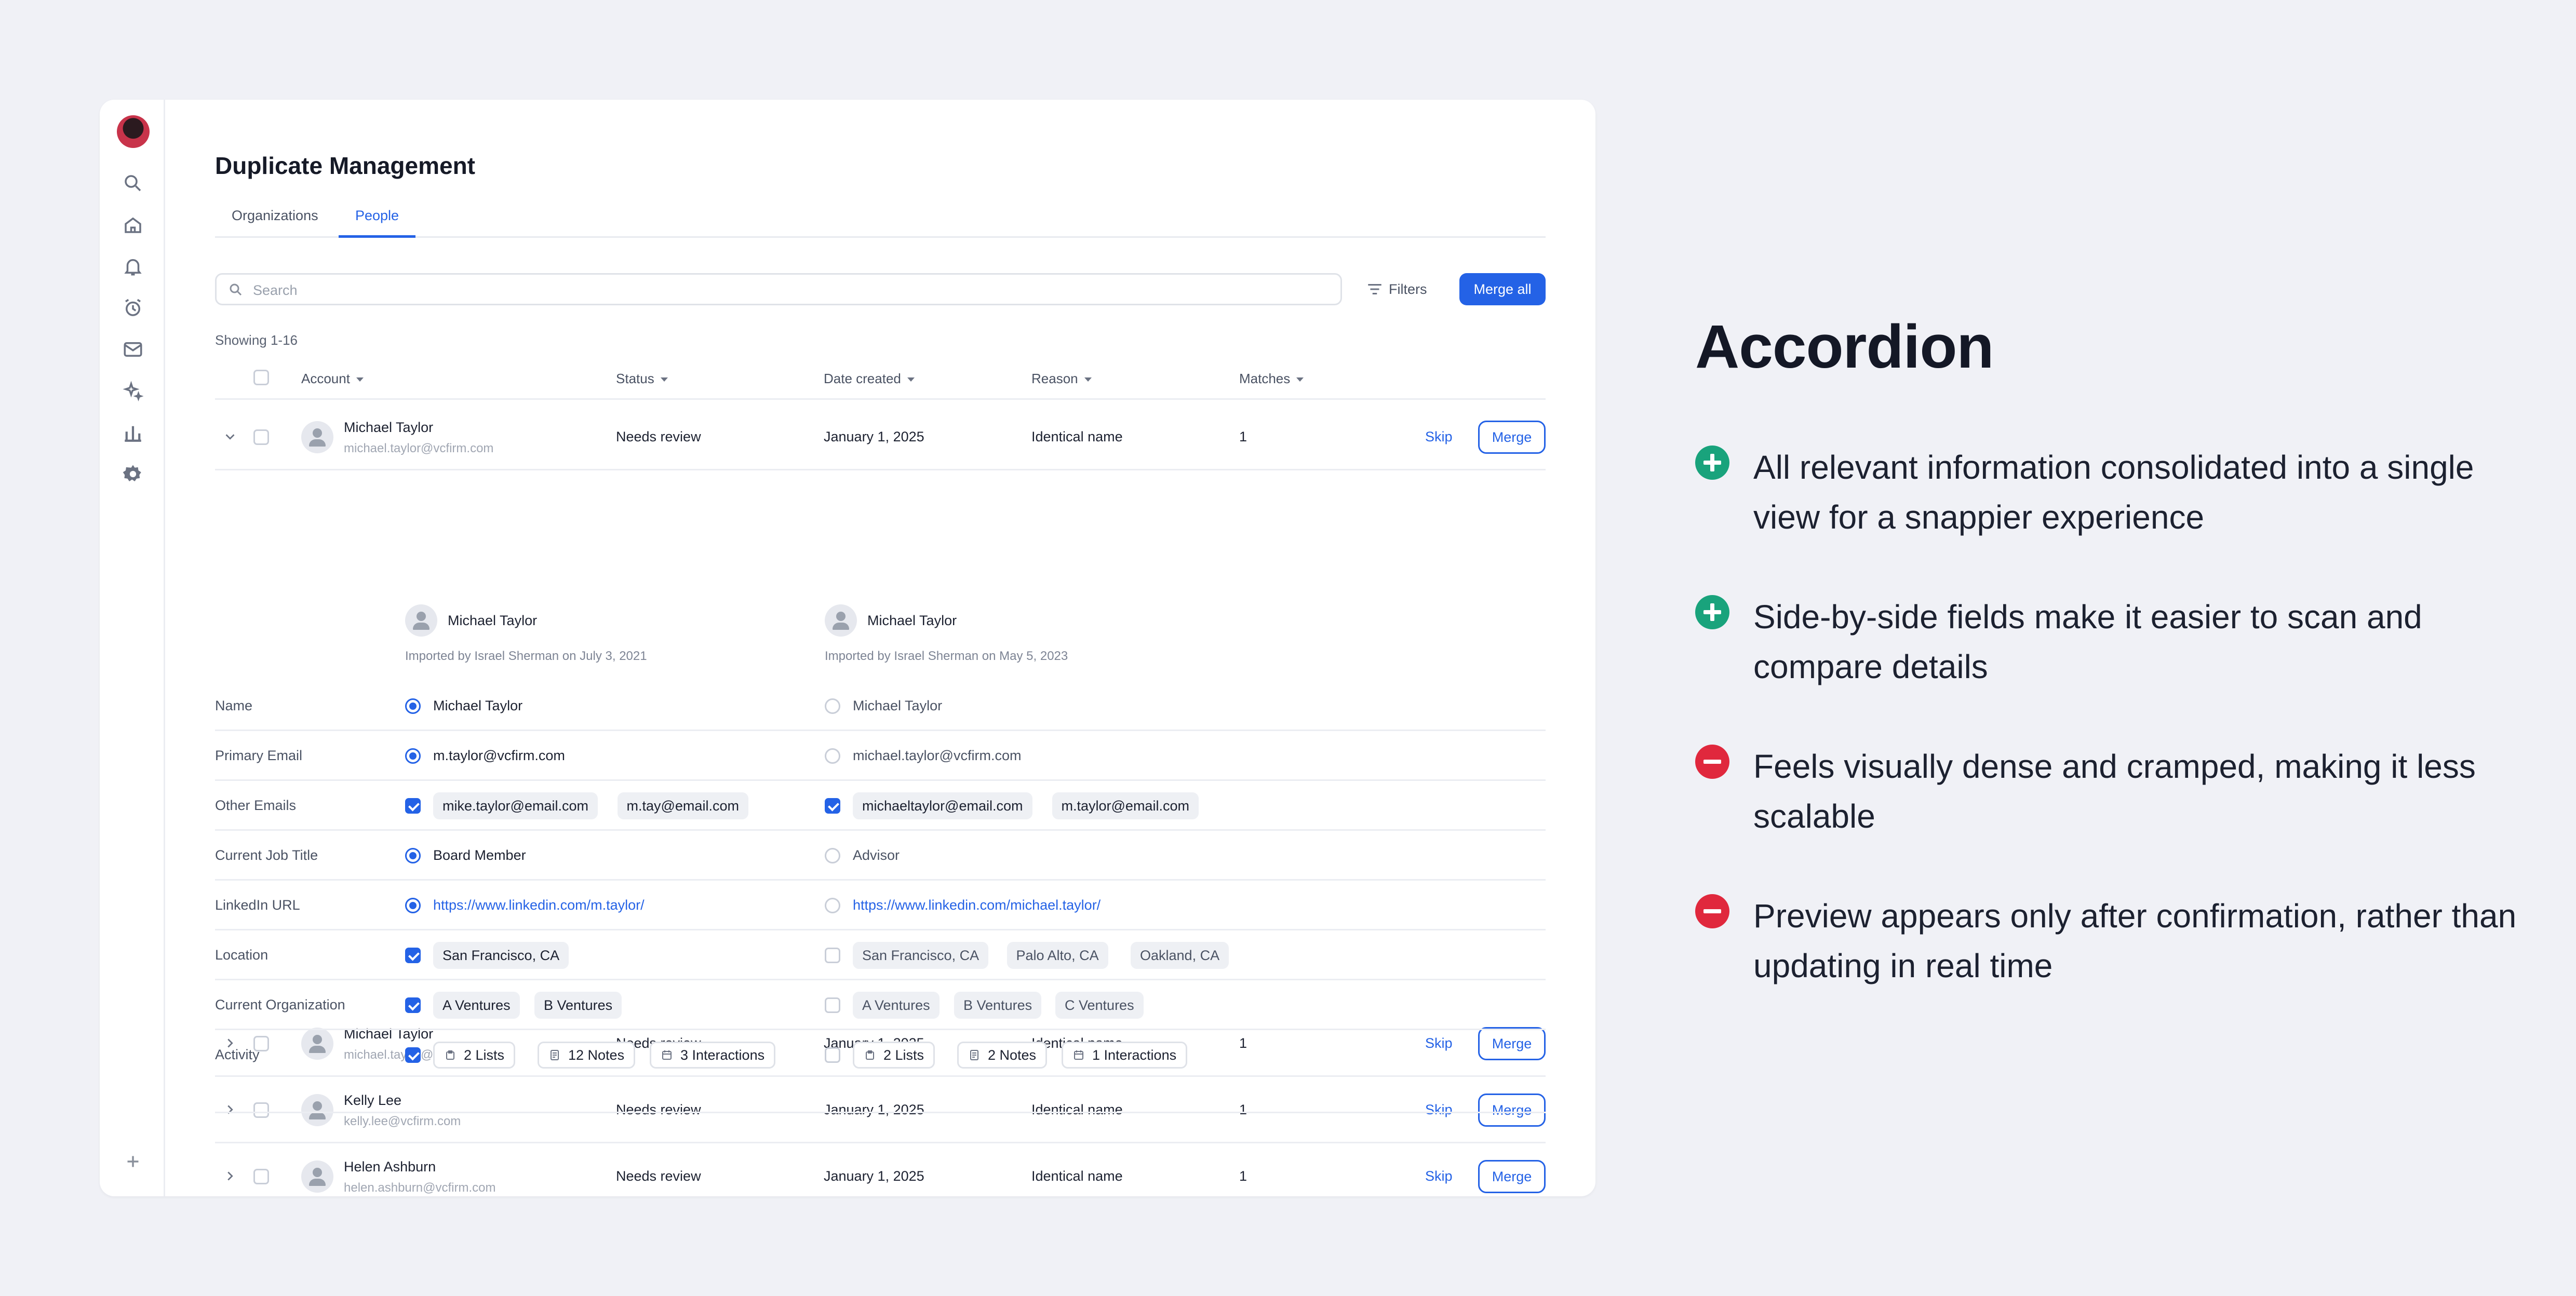 The width and height of the screenshot is (2576, 1296). I want to click on plus-icon, so click(133, 1162).